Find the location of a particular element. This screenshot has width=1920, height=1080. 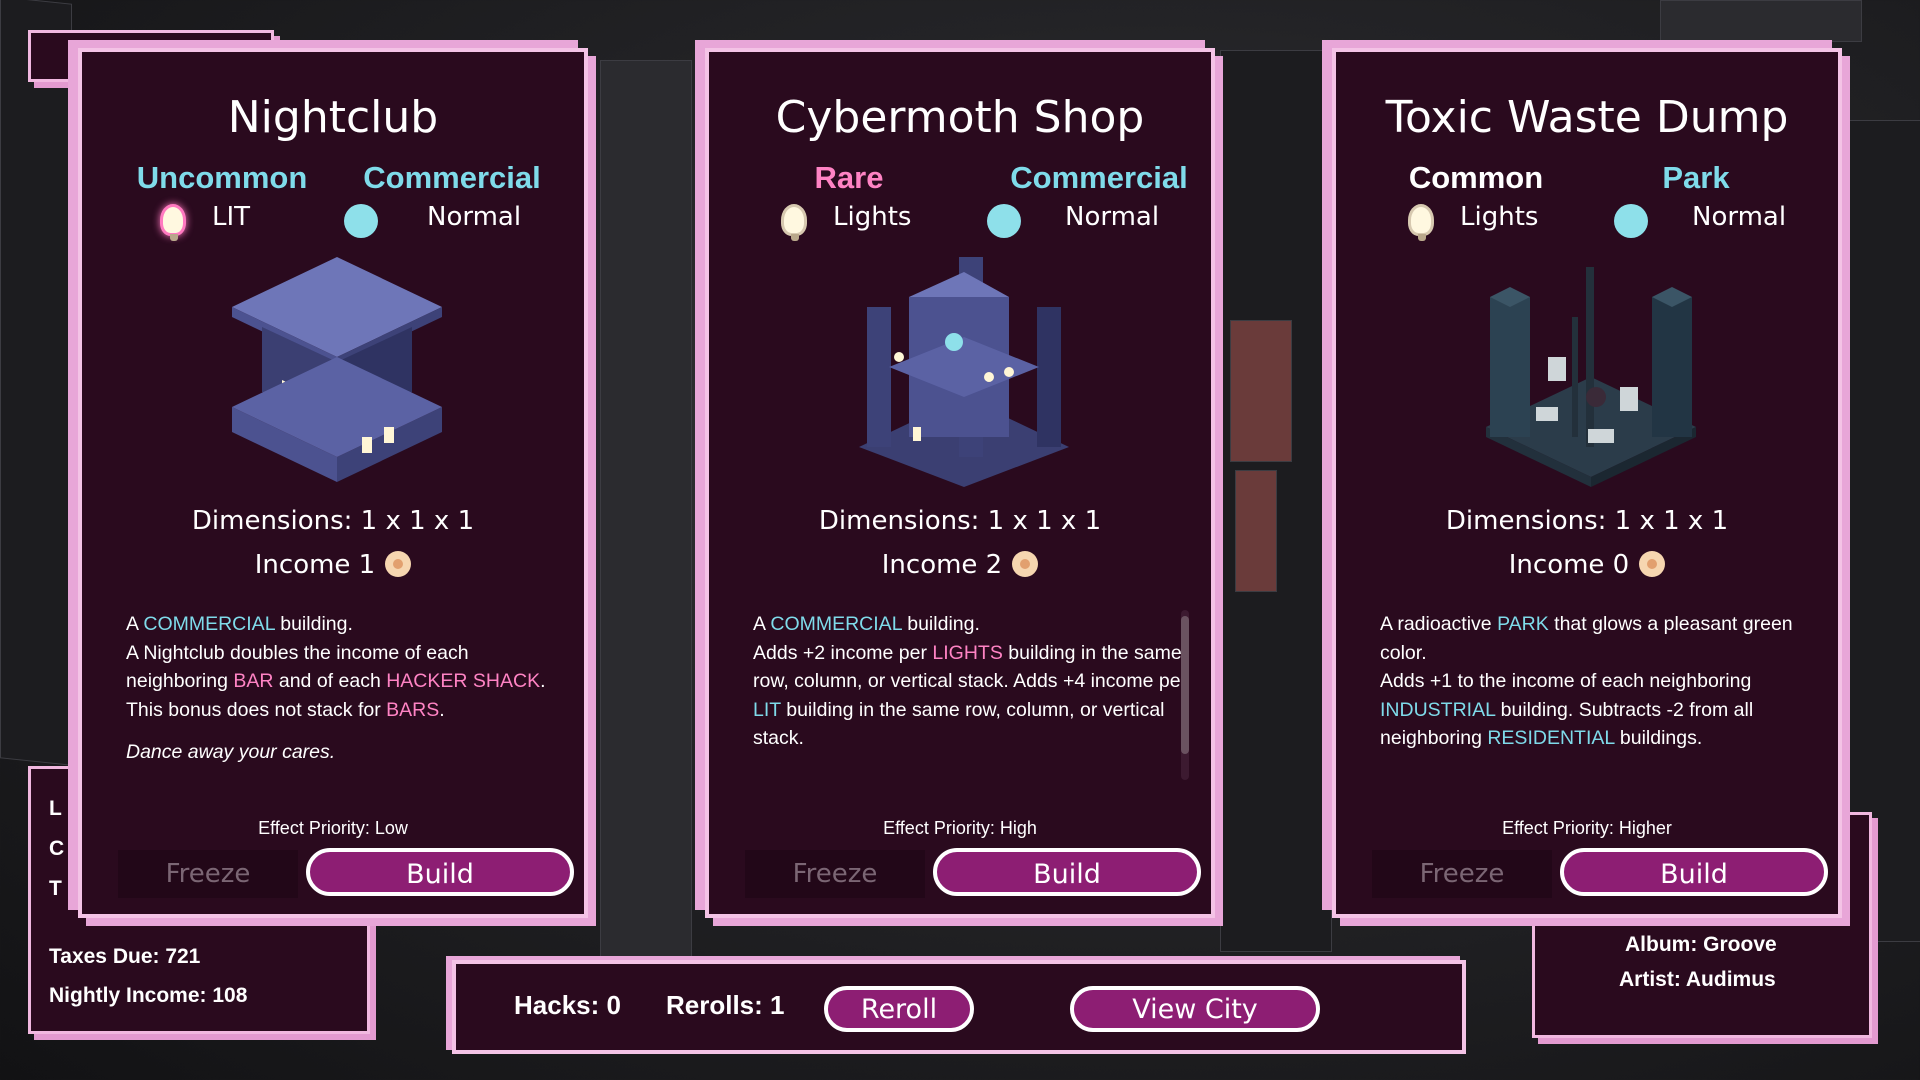

artist-label: Artist: Audimus is located at coordinates (1697, 979).